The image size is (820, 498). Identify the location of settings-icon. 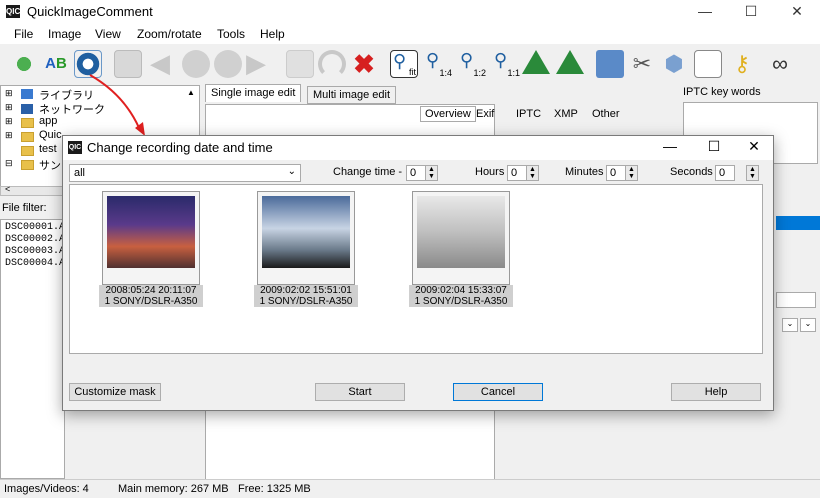
(610, 64).